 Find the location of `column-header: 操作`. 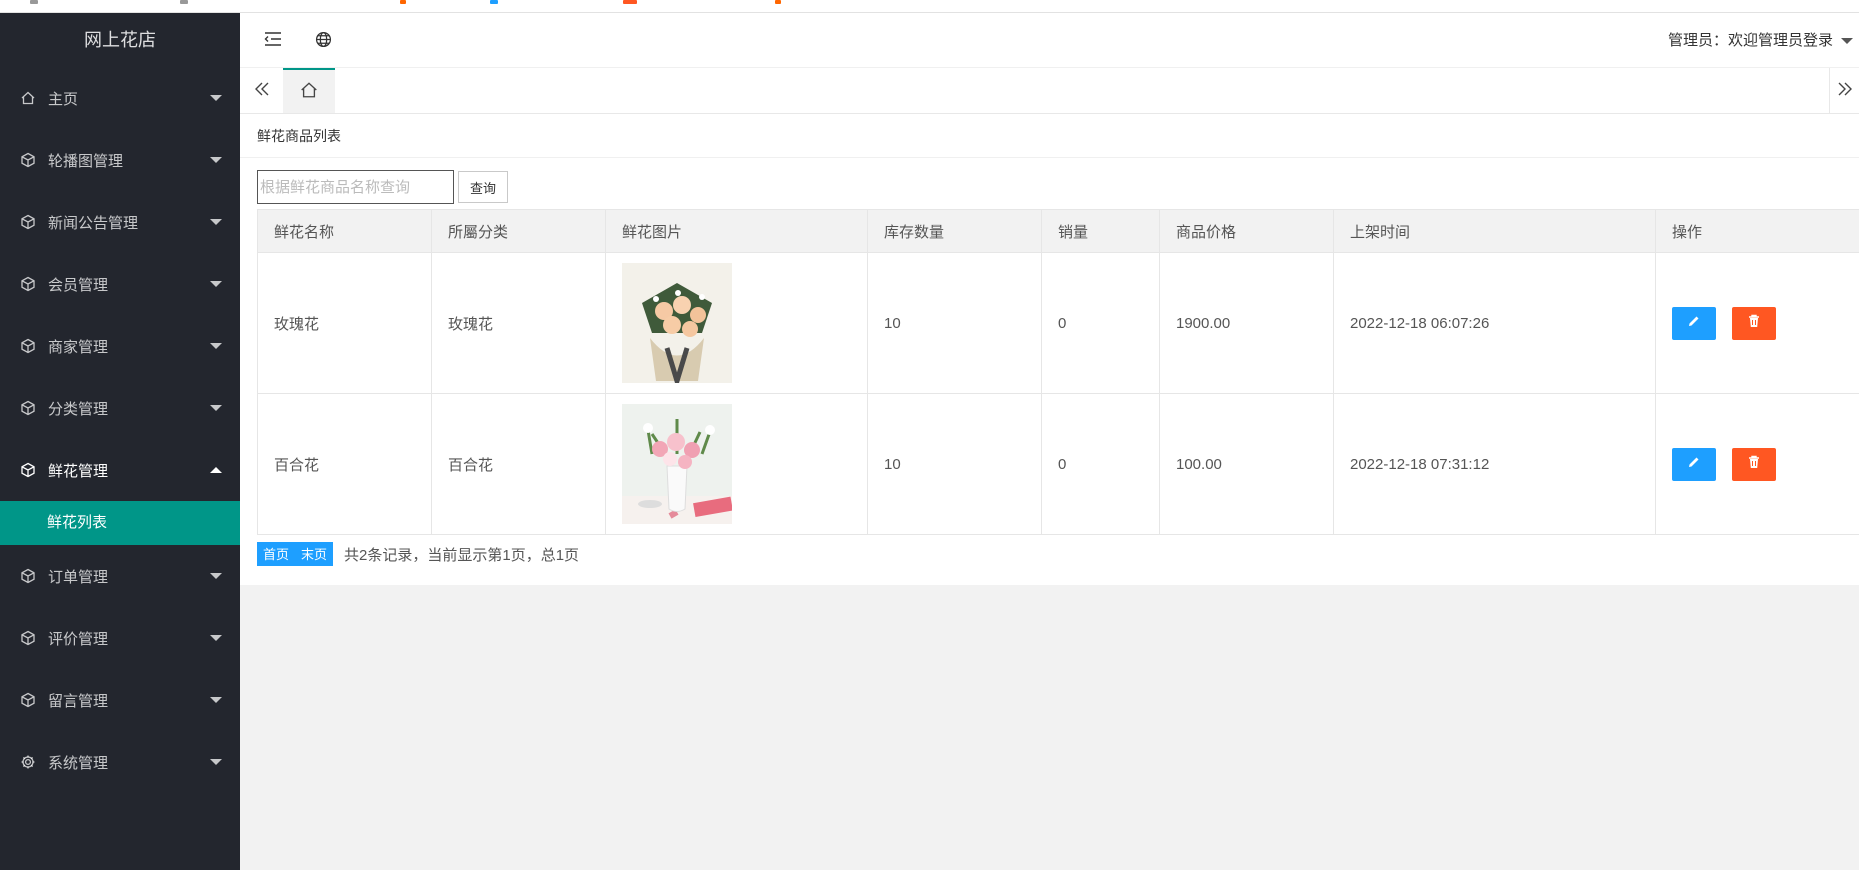

column-header: 操作 is located at coordinates (1757, 231).